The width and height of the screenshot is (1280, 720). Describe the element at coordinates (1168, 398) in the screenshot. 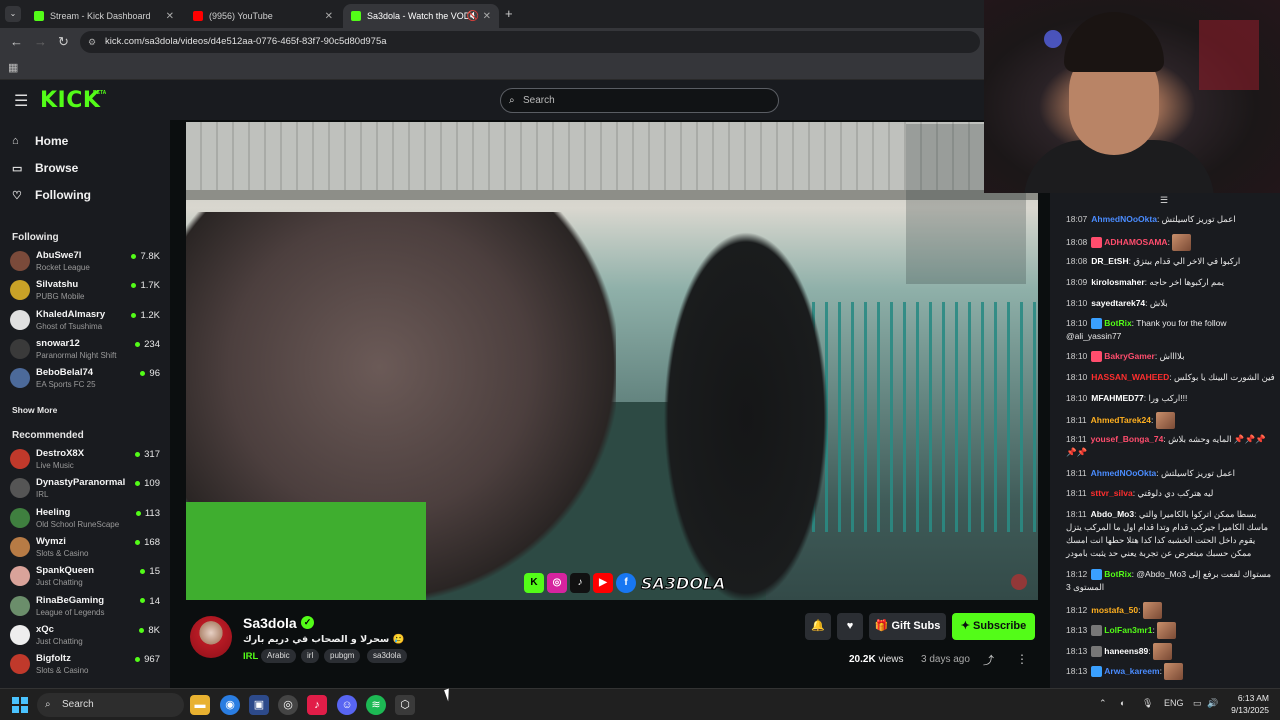

I see `chat-text: اركب ورا!!!` at that location.